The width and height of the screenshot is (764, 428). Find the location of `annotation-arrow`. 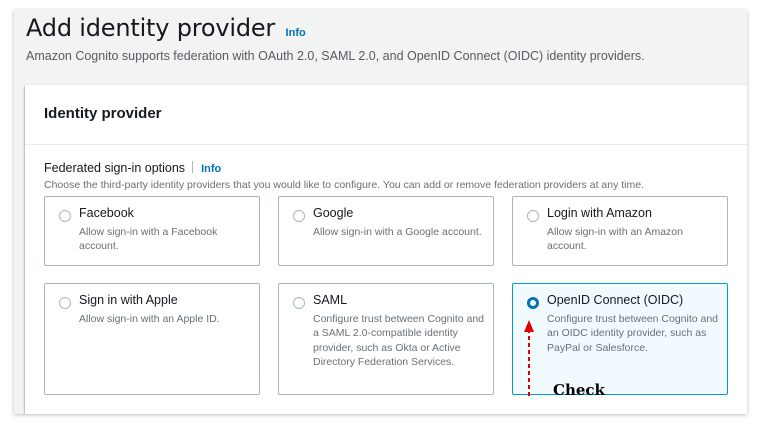

annotation-arrow is located at coordinates (529, 358).